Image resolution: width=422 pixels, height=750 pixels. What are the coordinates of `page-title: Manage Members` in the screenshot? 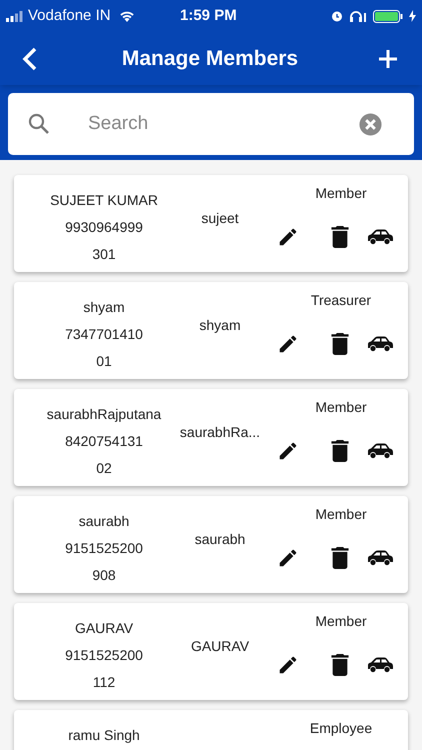 It's located at (210, 59).